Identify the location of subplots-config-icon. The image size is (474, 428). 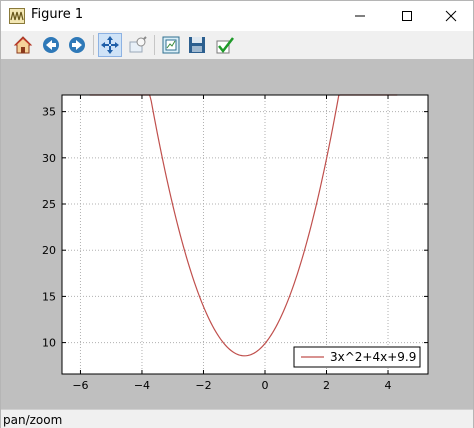
(171, 45).